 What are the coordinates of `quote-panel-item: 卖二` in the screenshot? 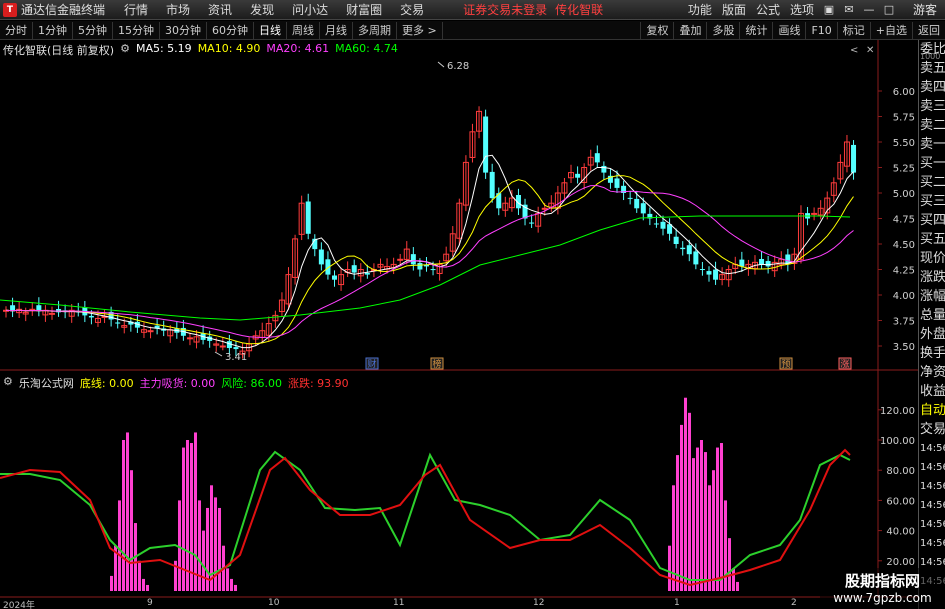 It's located at (932, 125).